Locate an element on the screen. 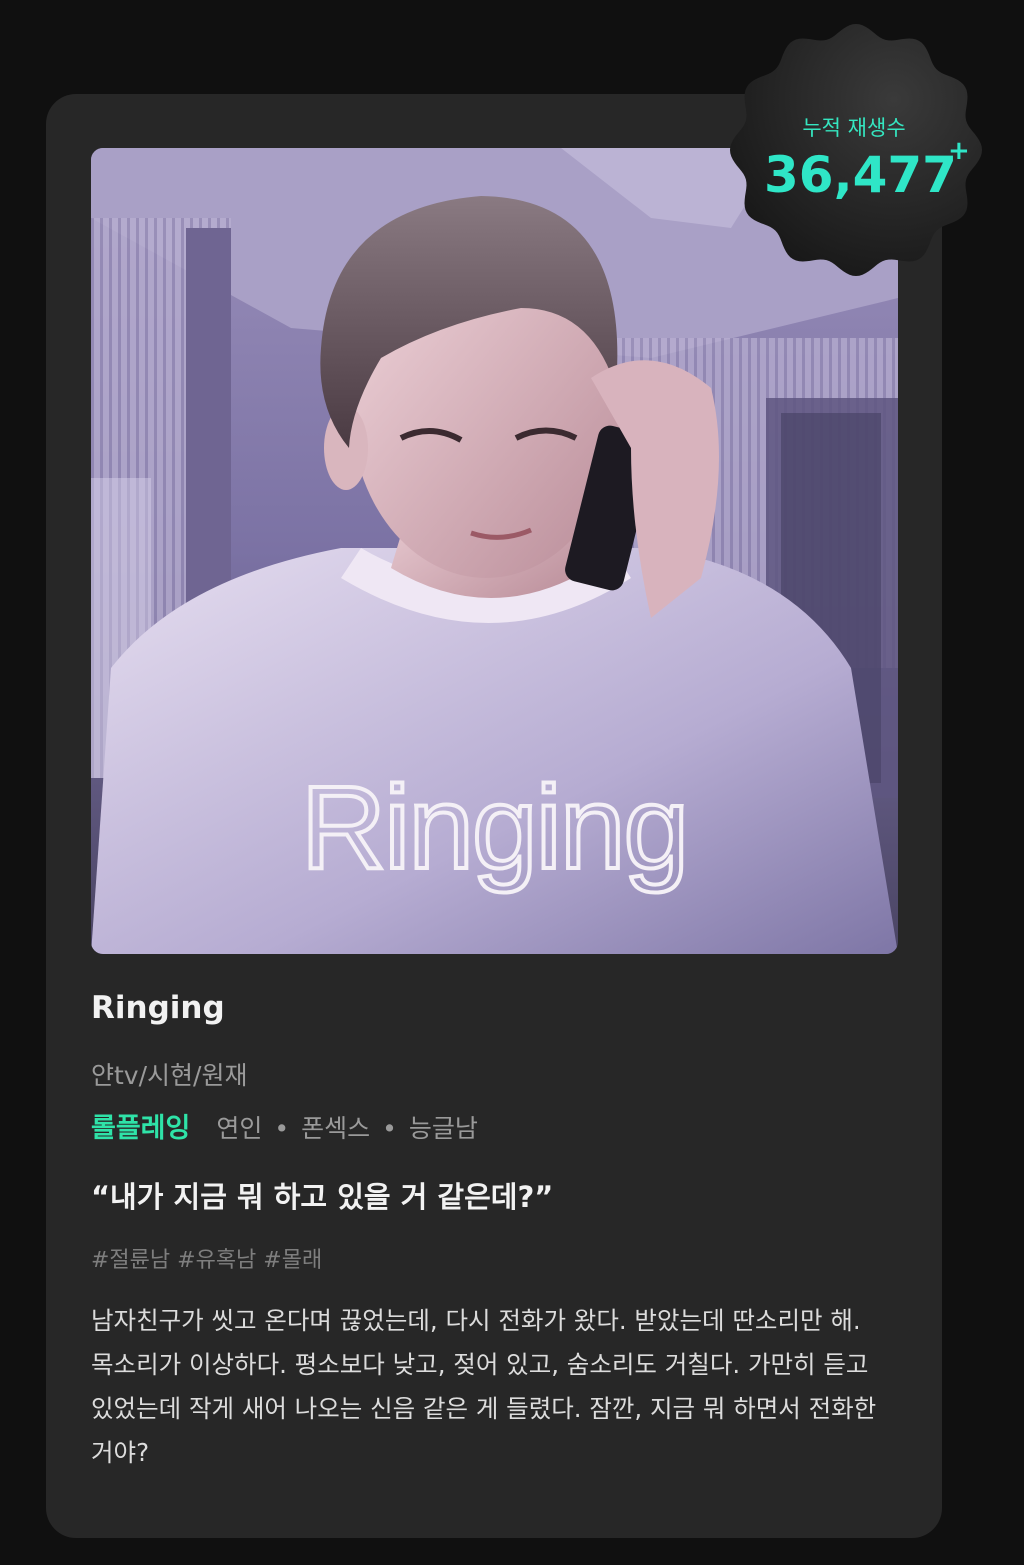  plus-icon: + is located at coordinates (959, 151).